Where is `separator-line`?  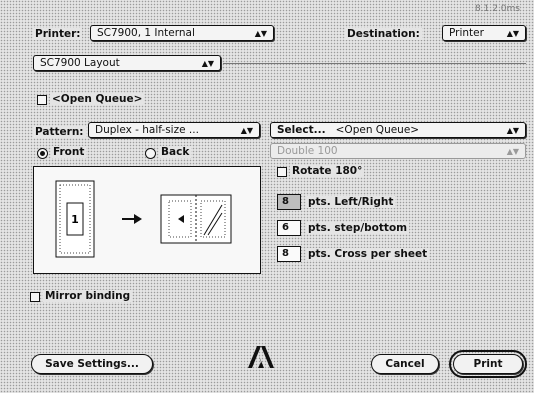 separator-line is located at coordinates (374, 63).